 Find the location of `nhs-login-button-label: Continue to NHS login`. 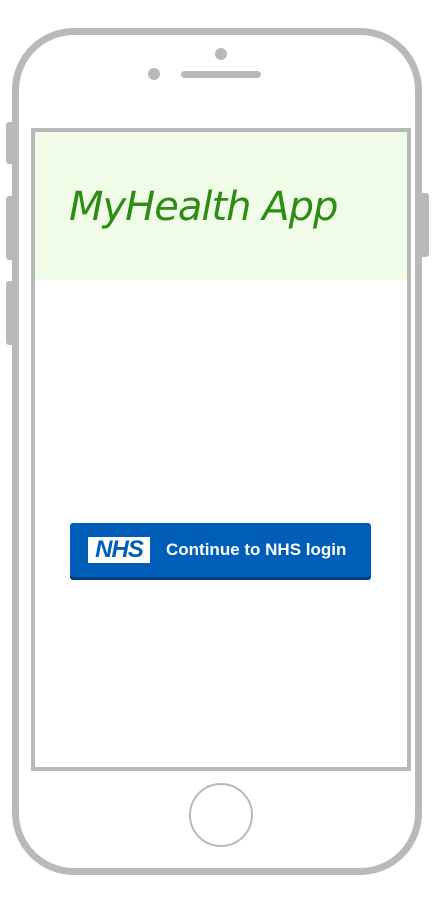

nhs-login-button-label: Continue to NHS login is located at coordinates (256, 549).